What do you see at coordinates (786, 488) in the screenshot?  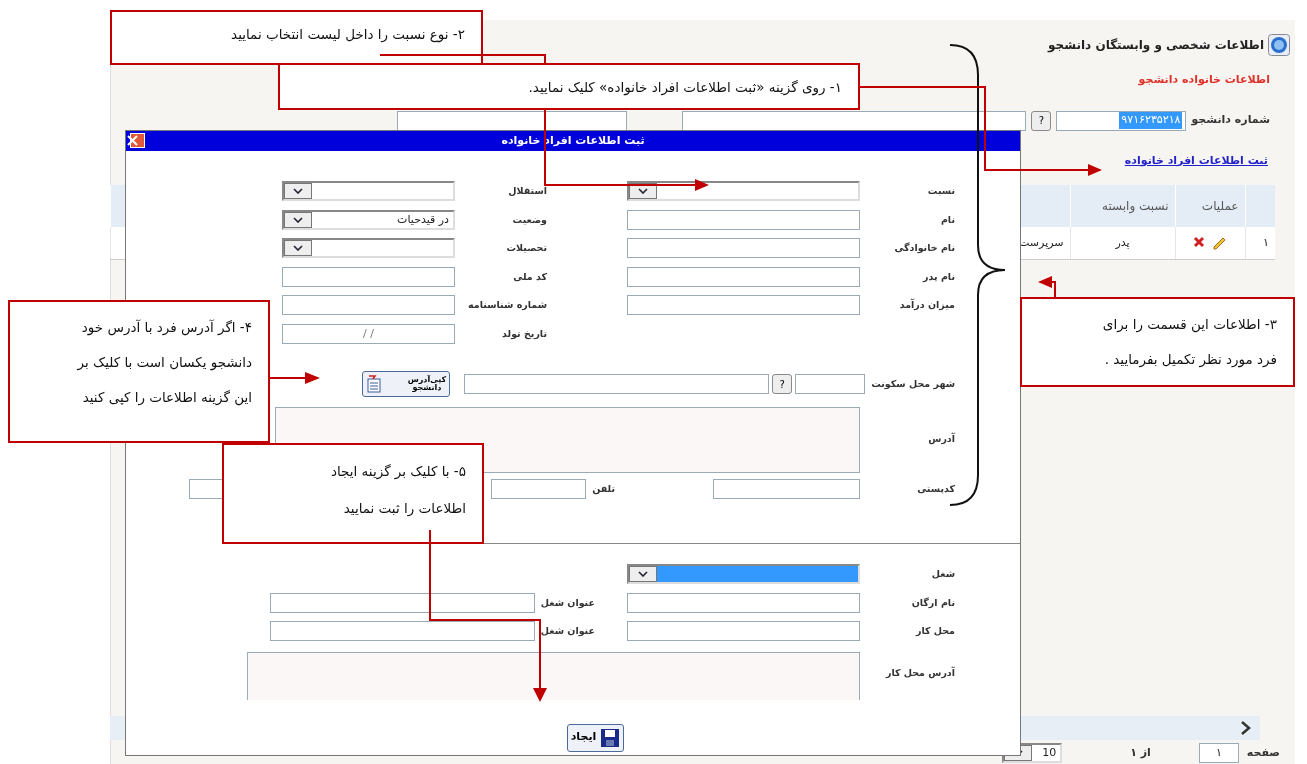 I see `postal-code-field` at bounding box center [786, 488].